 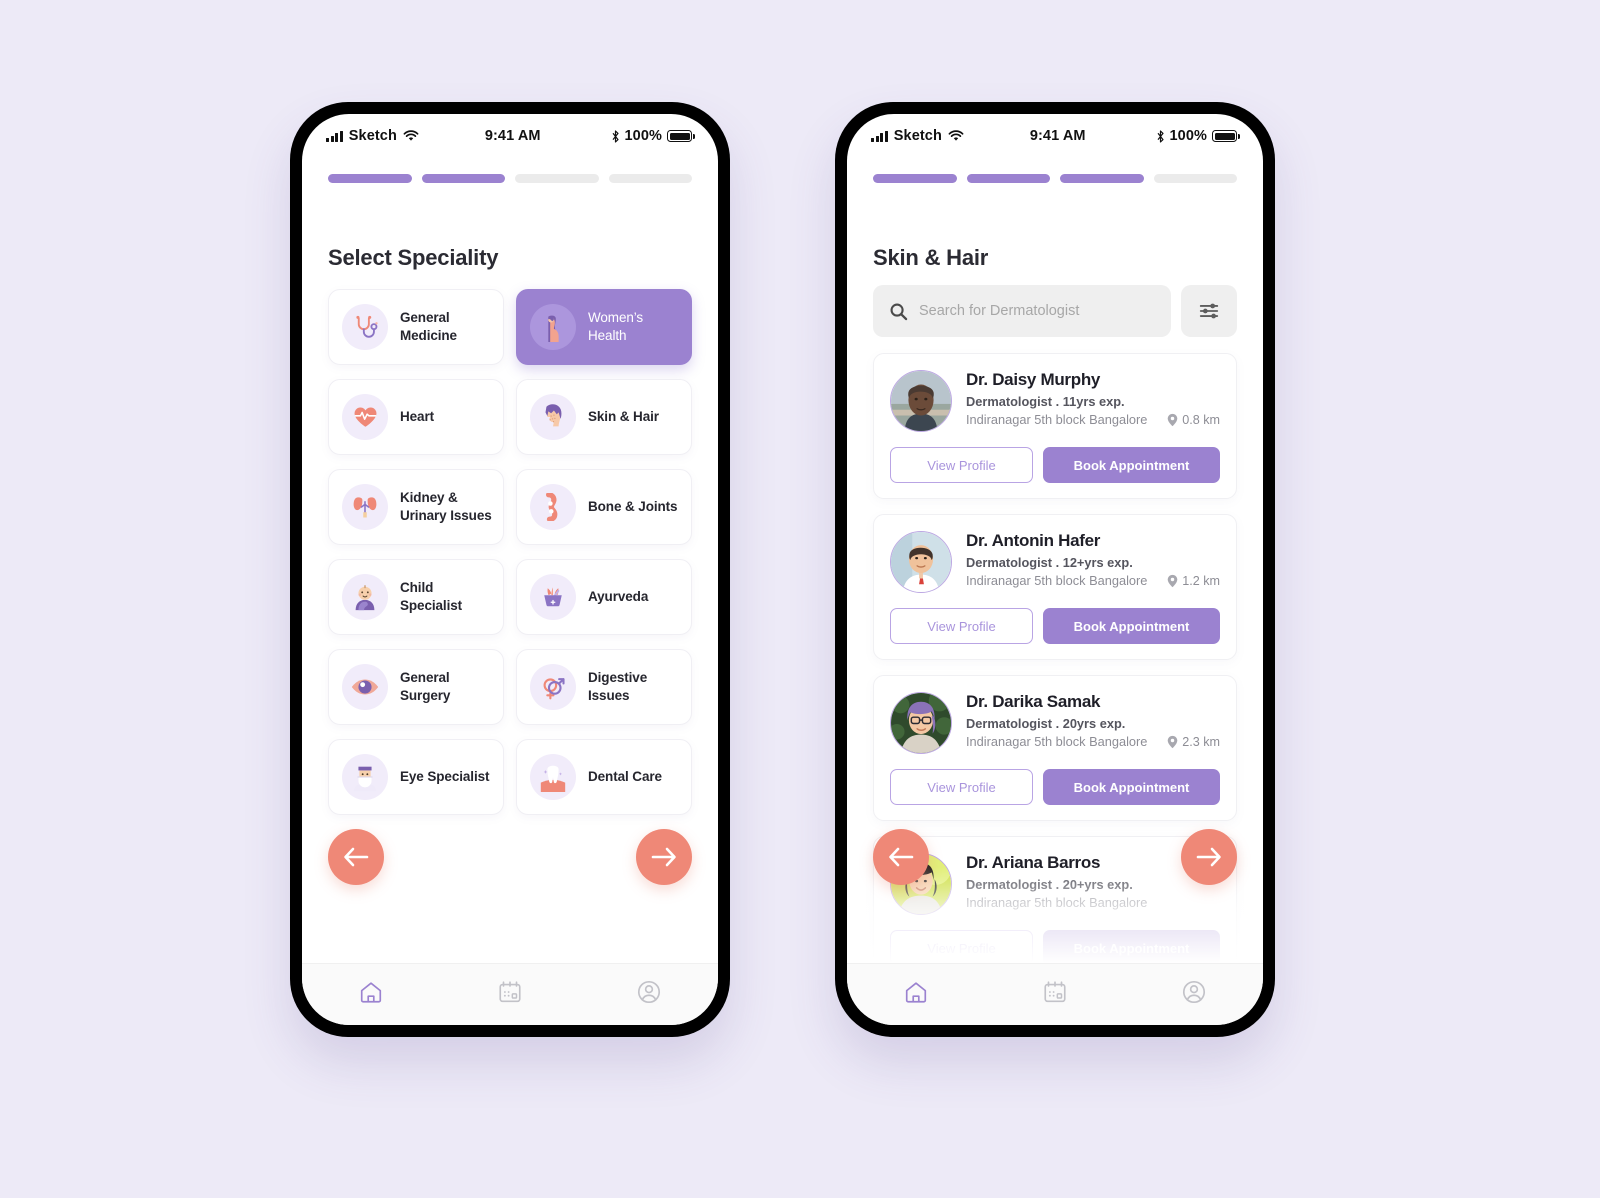 What do you see at coordinates (1188, 136) in the screenshot?
I see `battery-percent-label: 100%` at bounding box center [1188, 136].